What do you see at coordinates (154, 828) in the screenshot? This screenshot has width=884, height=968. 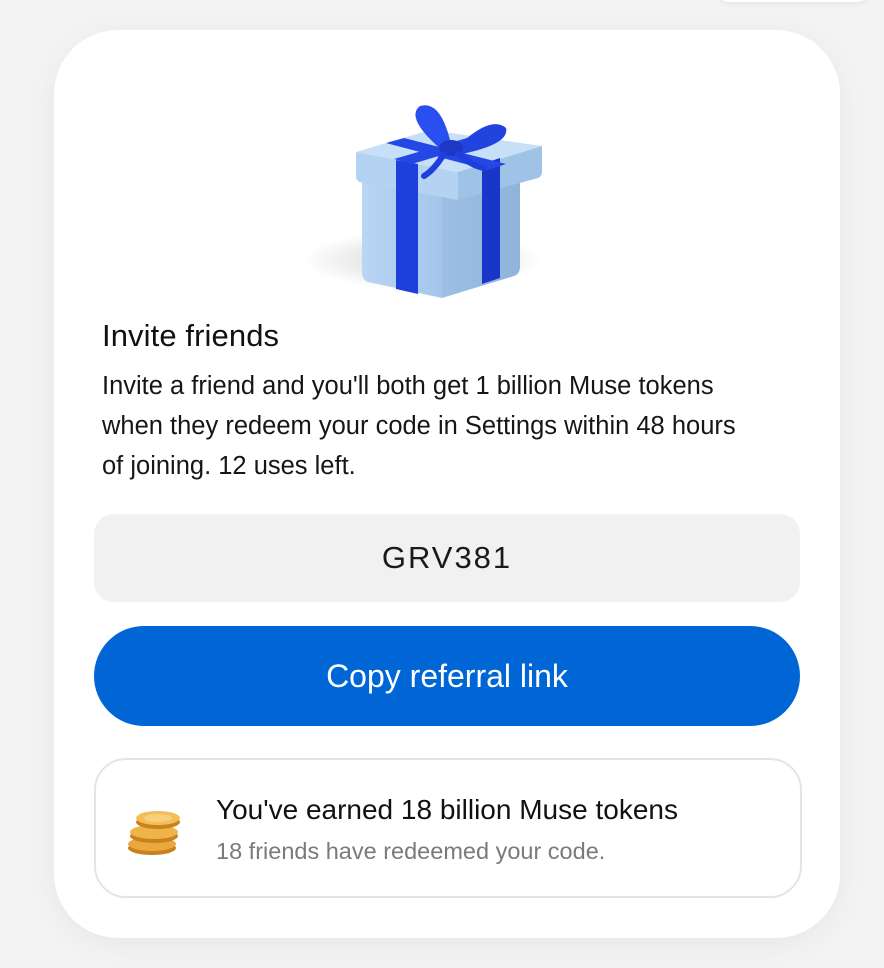 I see `coin-stack-icon` at bounding box center [154, 828].